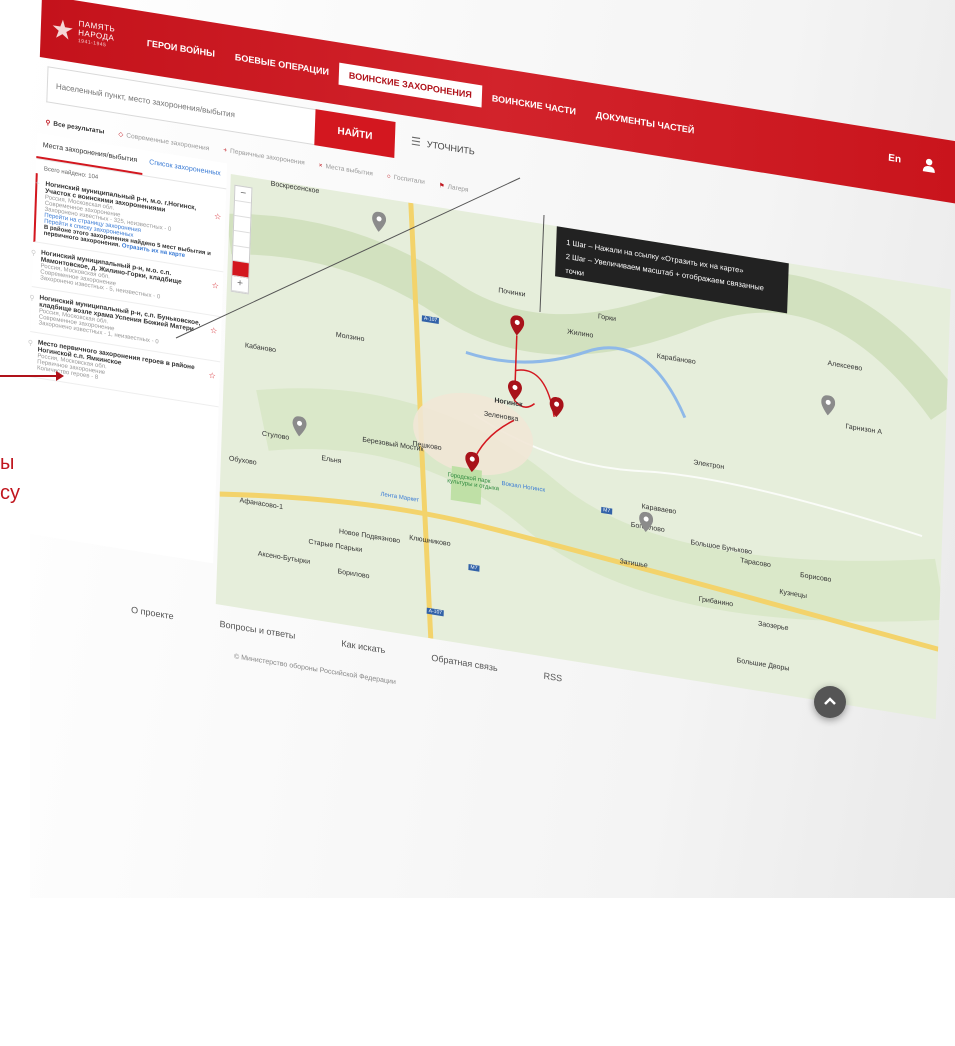  What do you see at coordinates (409, 179) in the screenshot?
I see `filter-label: Госпитали` at bounding box center [409, 179].